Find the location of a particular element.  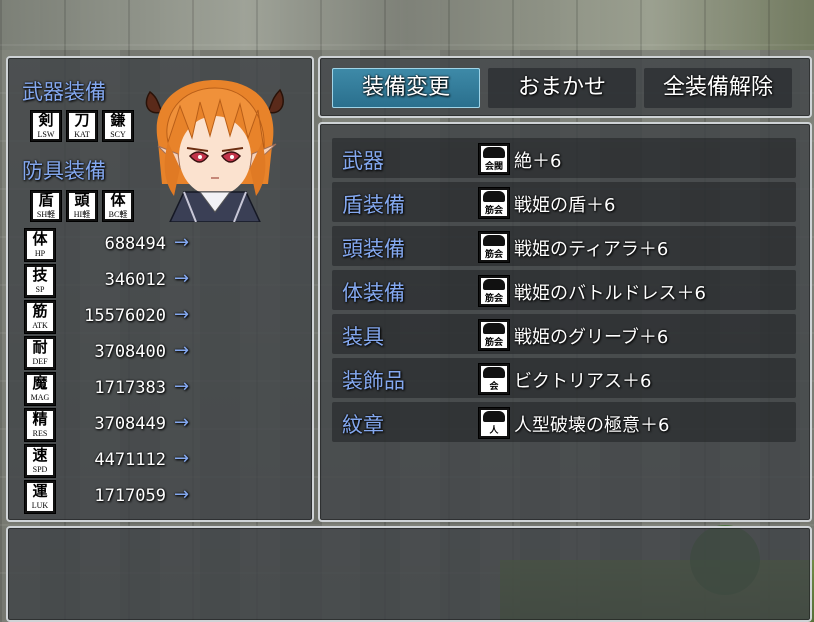

slot-name: 装飾品 is located at coordinates (373, 381).